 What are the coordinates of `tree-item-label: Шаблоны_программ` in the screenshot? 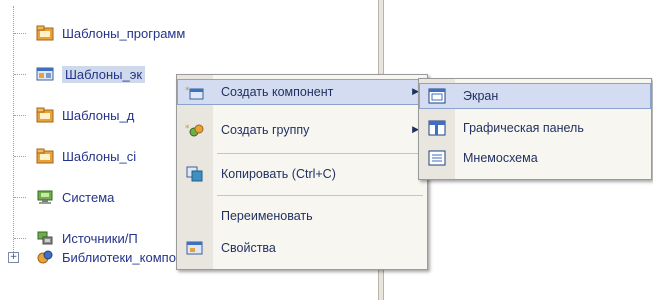 It's located at (124, 33).